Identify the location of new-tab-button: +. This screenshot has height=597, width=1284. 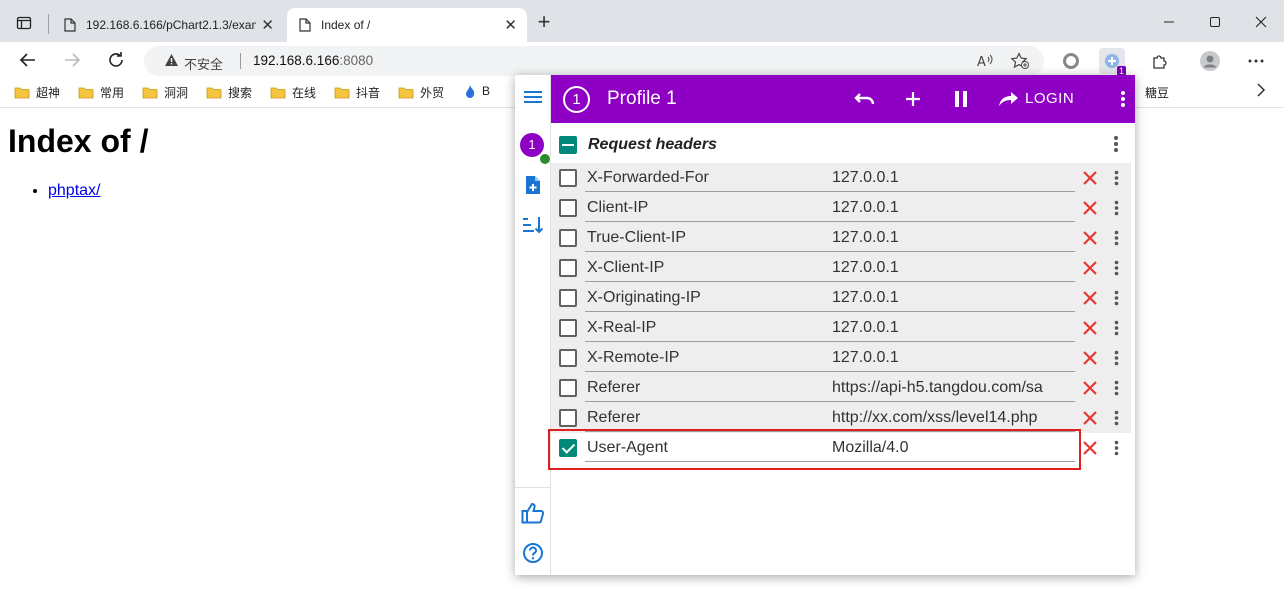
(544, 23).